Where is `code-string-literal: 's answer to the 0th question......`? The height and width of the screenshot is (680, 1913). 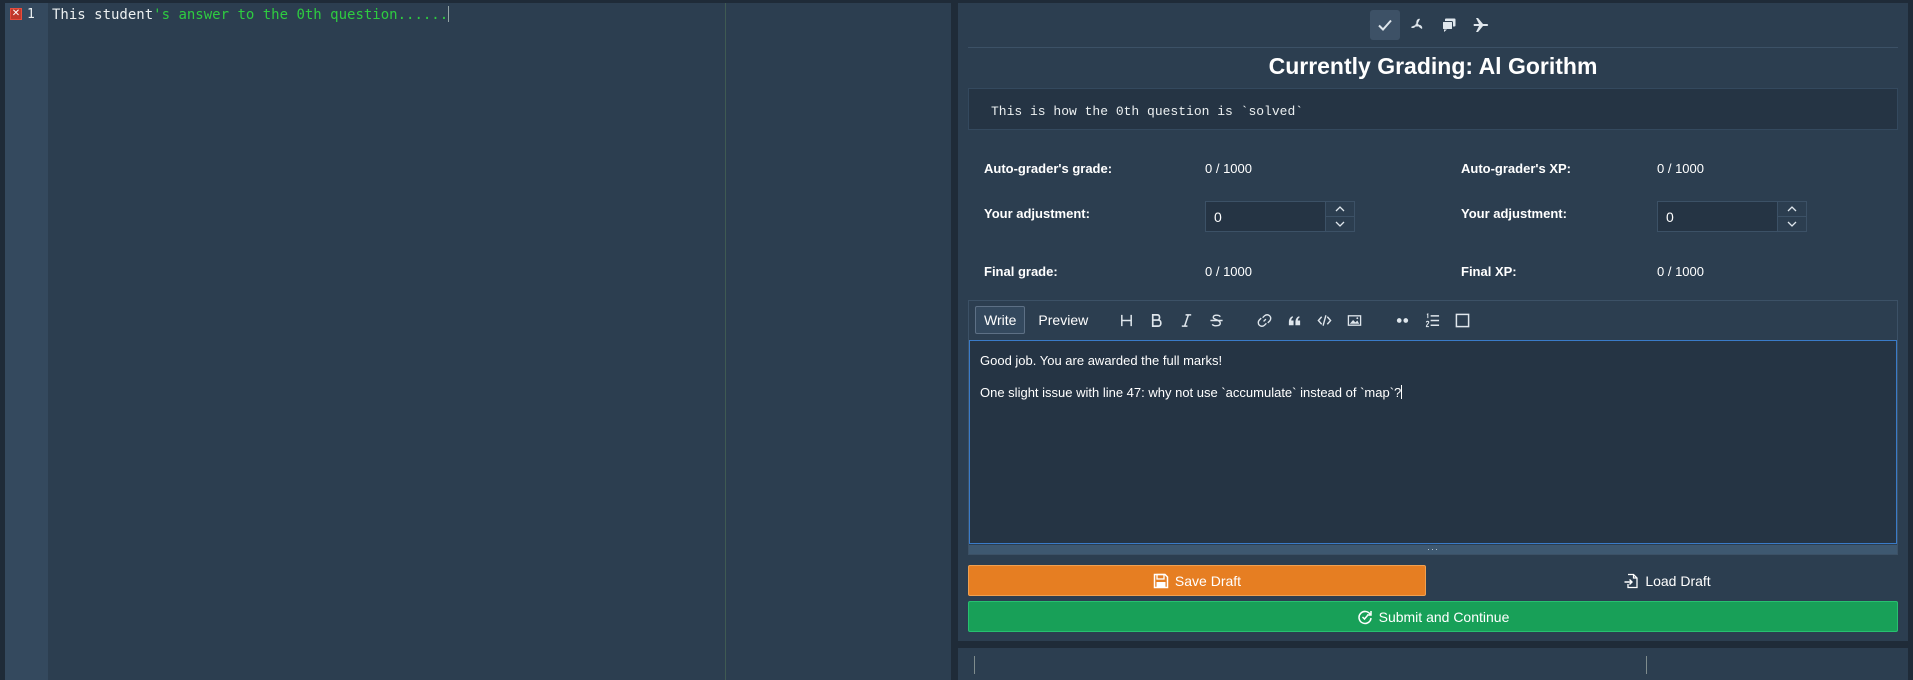 code-string-literal: 's answer to the 0th question...... is located at coordinates (301, 15).